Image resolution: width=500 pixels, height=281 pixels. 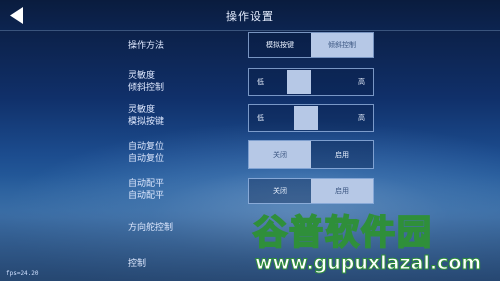 I want to click on auto-reset-toggle: 关闭 启用, so click(x=311, y=154).